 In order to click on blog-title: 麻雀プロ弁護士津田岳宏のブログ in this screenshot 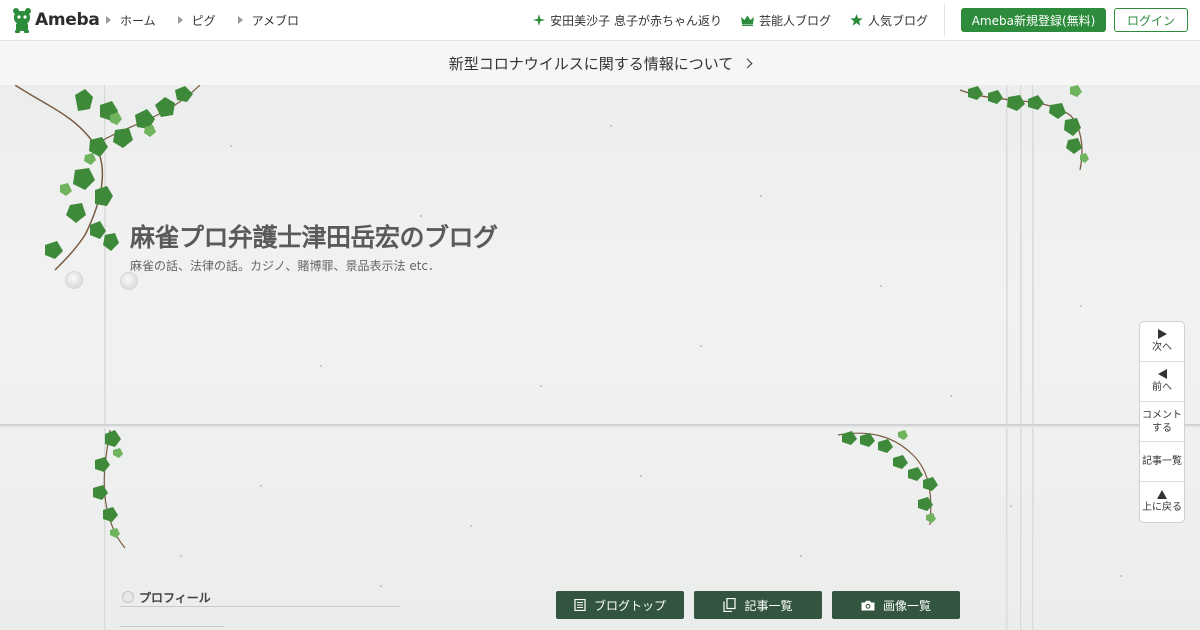, I will do `click(314, 236)`.